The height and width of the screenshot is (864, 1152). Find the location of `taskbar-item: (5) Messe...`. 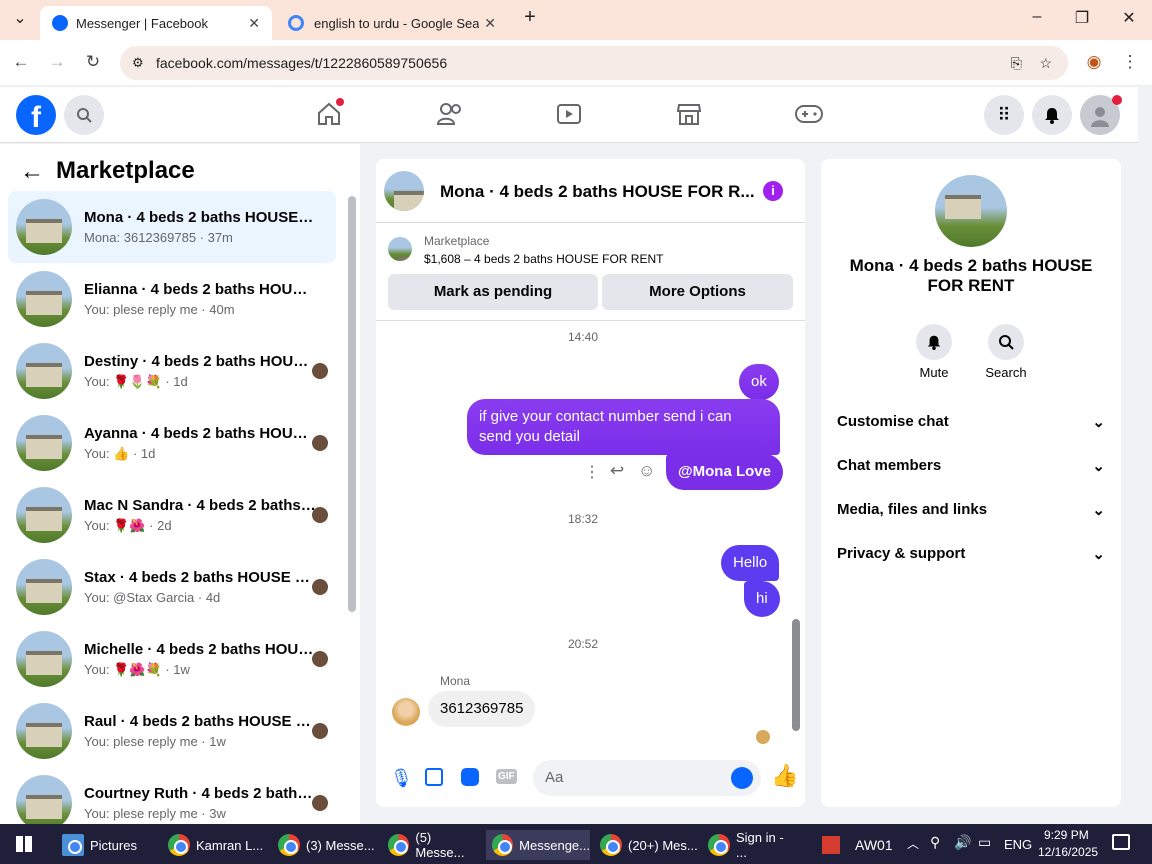

taskbar-item: (5) Messe... is located at coordinates (432, 845).